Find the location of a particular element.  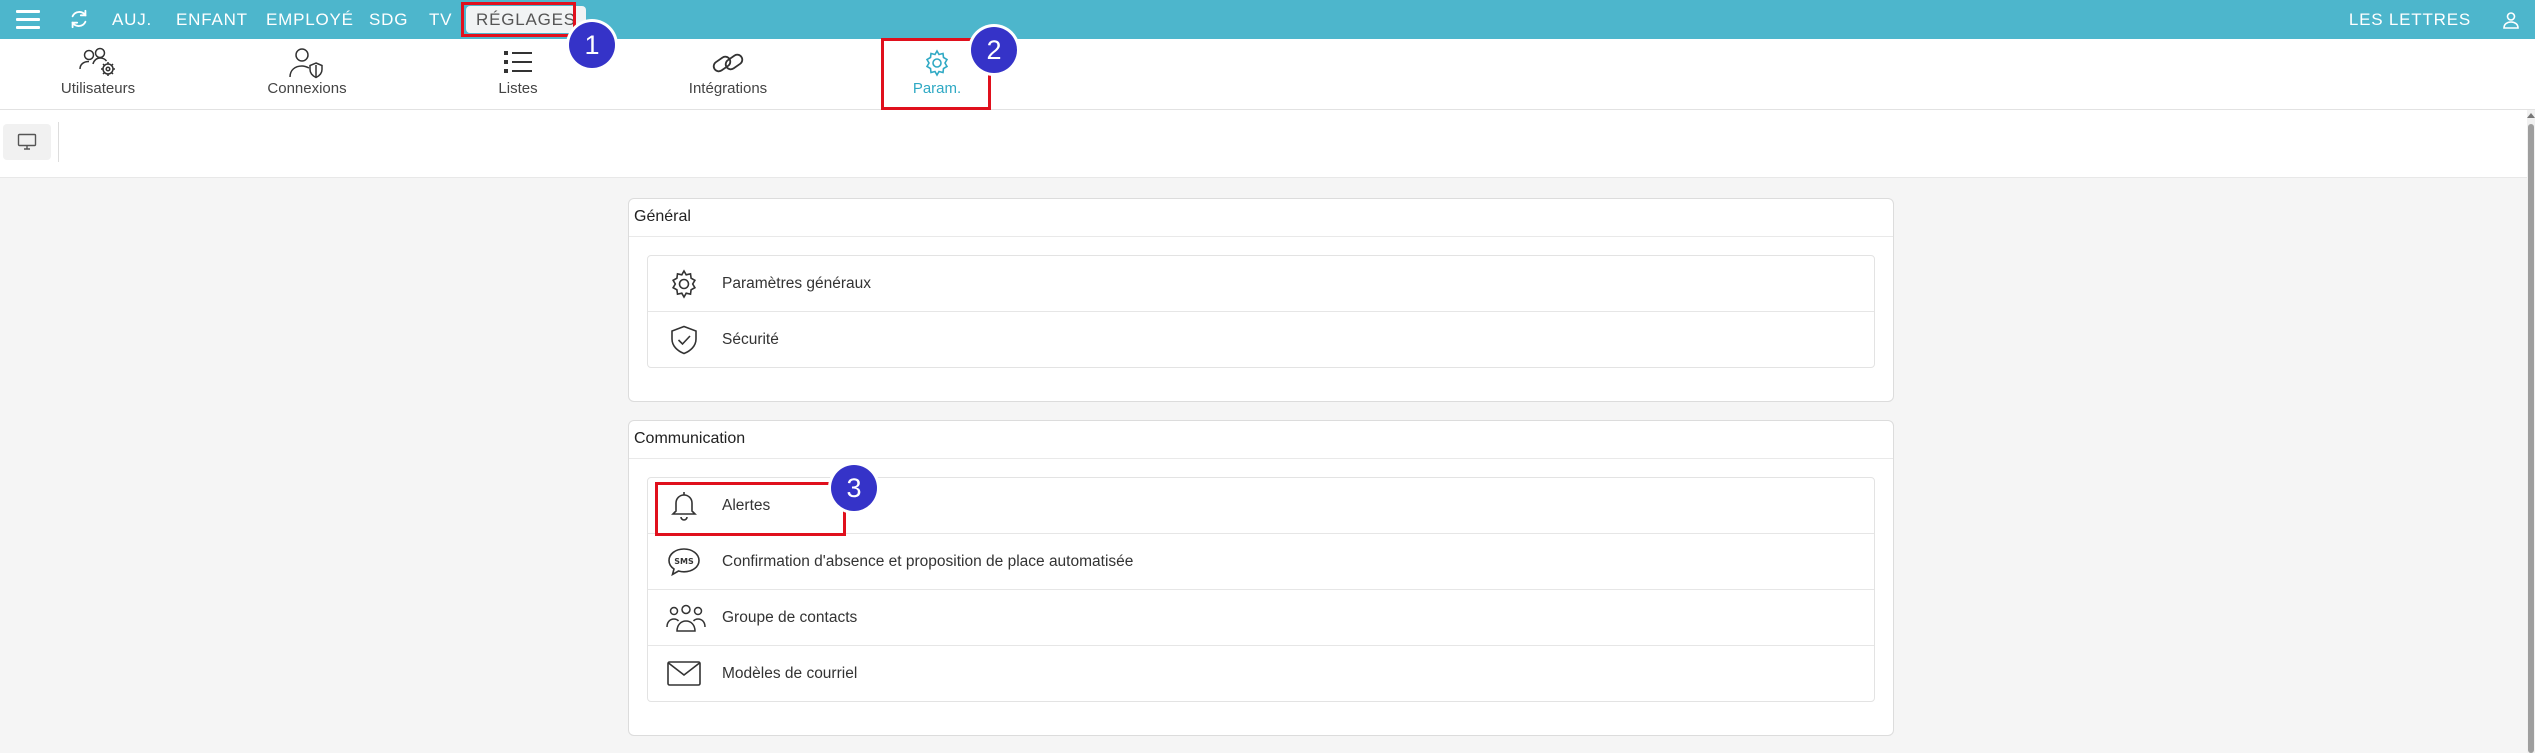

organization-name: LES LETTRES is located at coordinates (2410, 19).